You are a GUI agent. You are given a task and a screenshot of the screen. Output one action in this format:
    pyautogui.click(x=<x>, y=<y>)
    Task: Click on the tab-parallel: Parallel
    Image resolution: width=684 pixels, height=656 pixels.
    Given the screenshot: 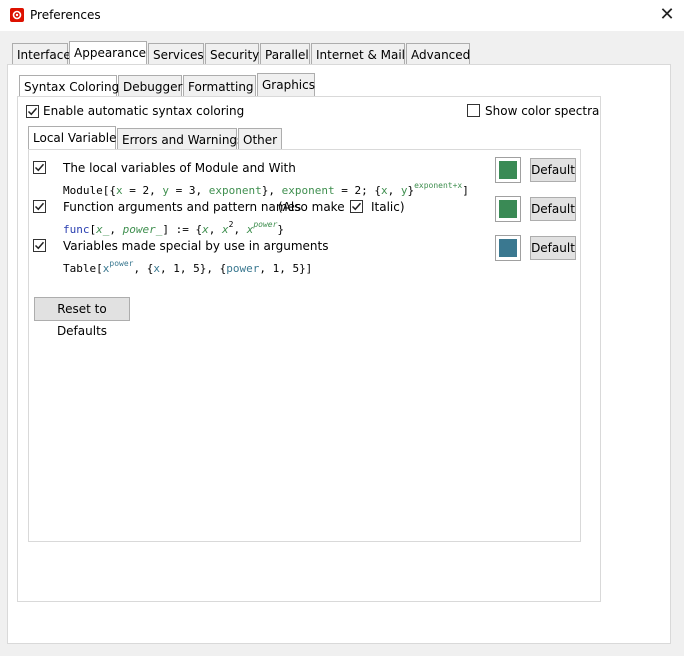 What is the action you would take?
    pyautogui.click(x=285, y=54)
    